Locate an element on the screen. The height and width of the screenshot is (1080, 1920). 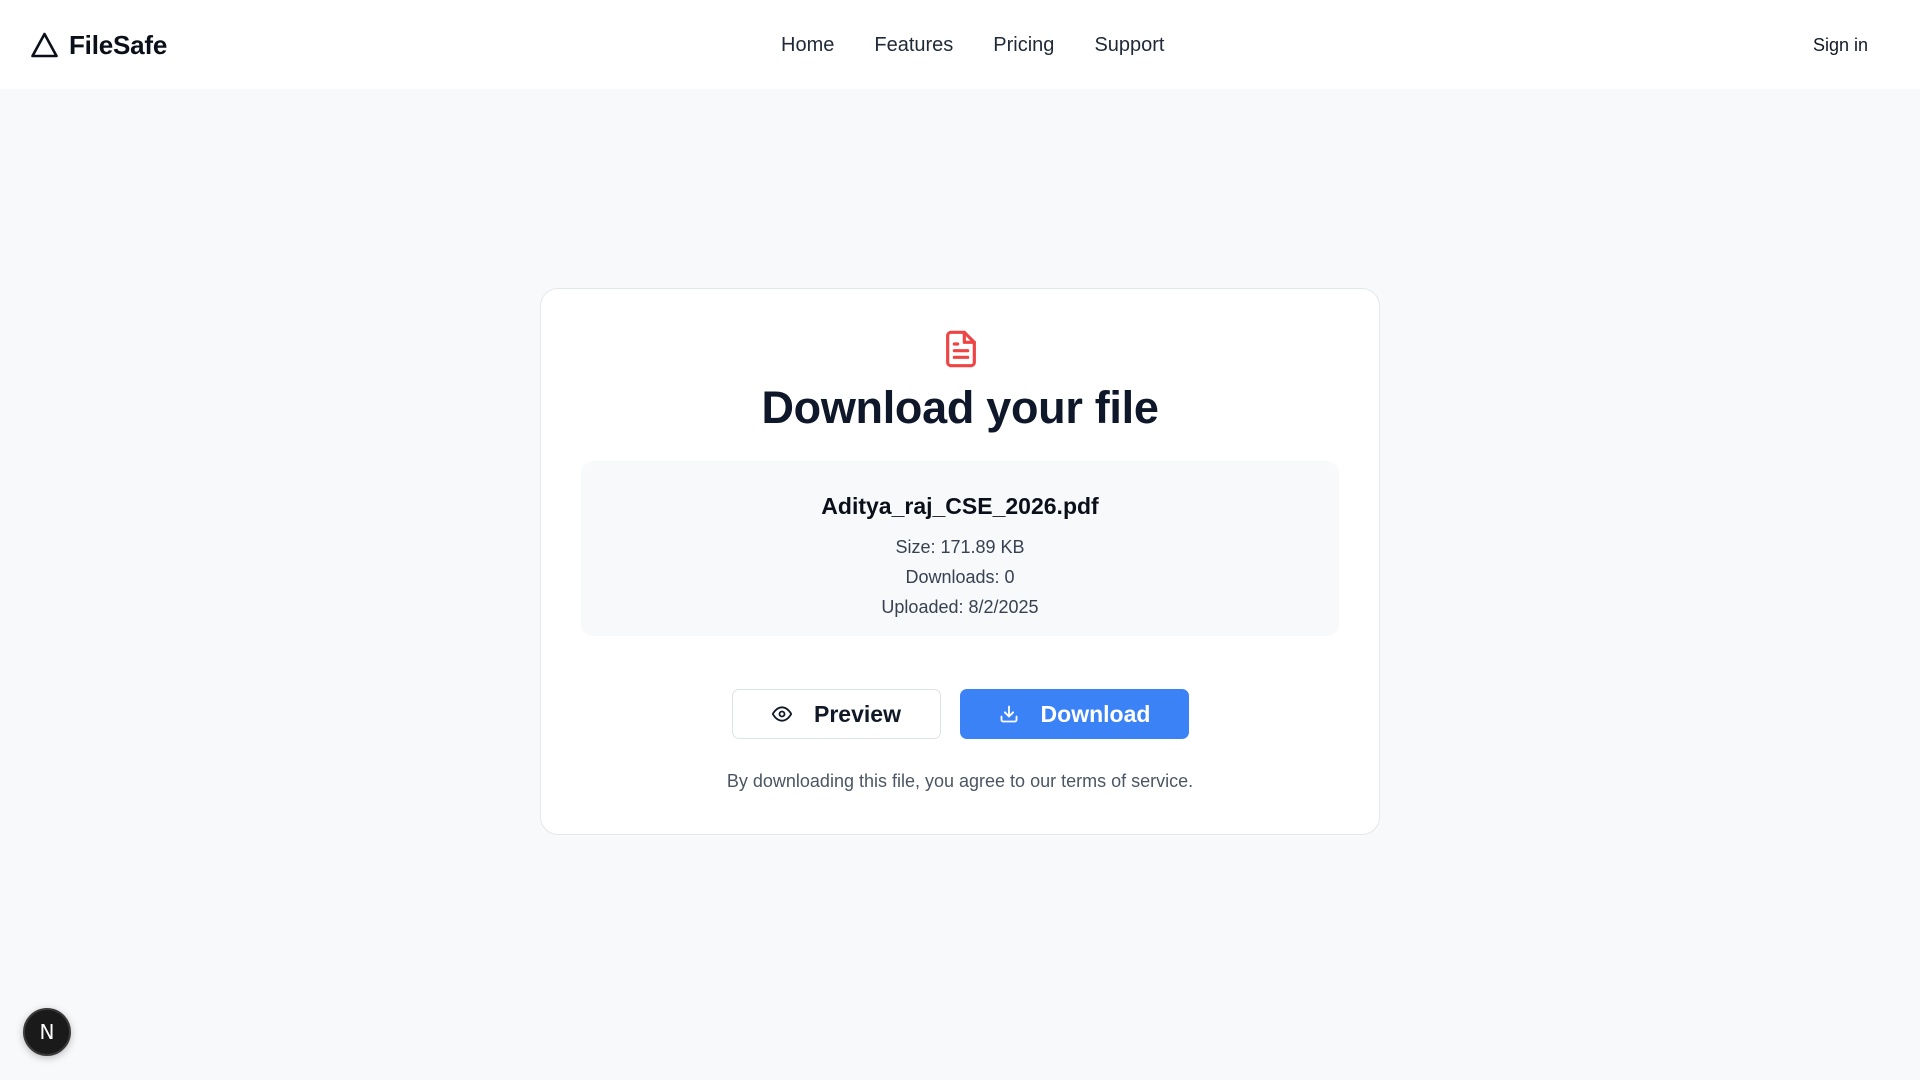
triangle-logo-icon is located at coordinates (44, 45).